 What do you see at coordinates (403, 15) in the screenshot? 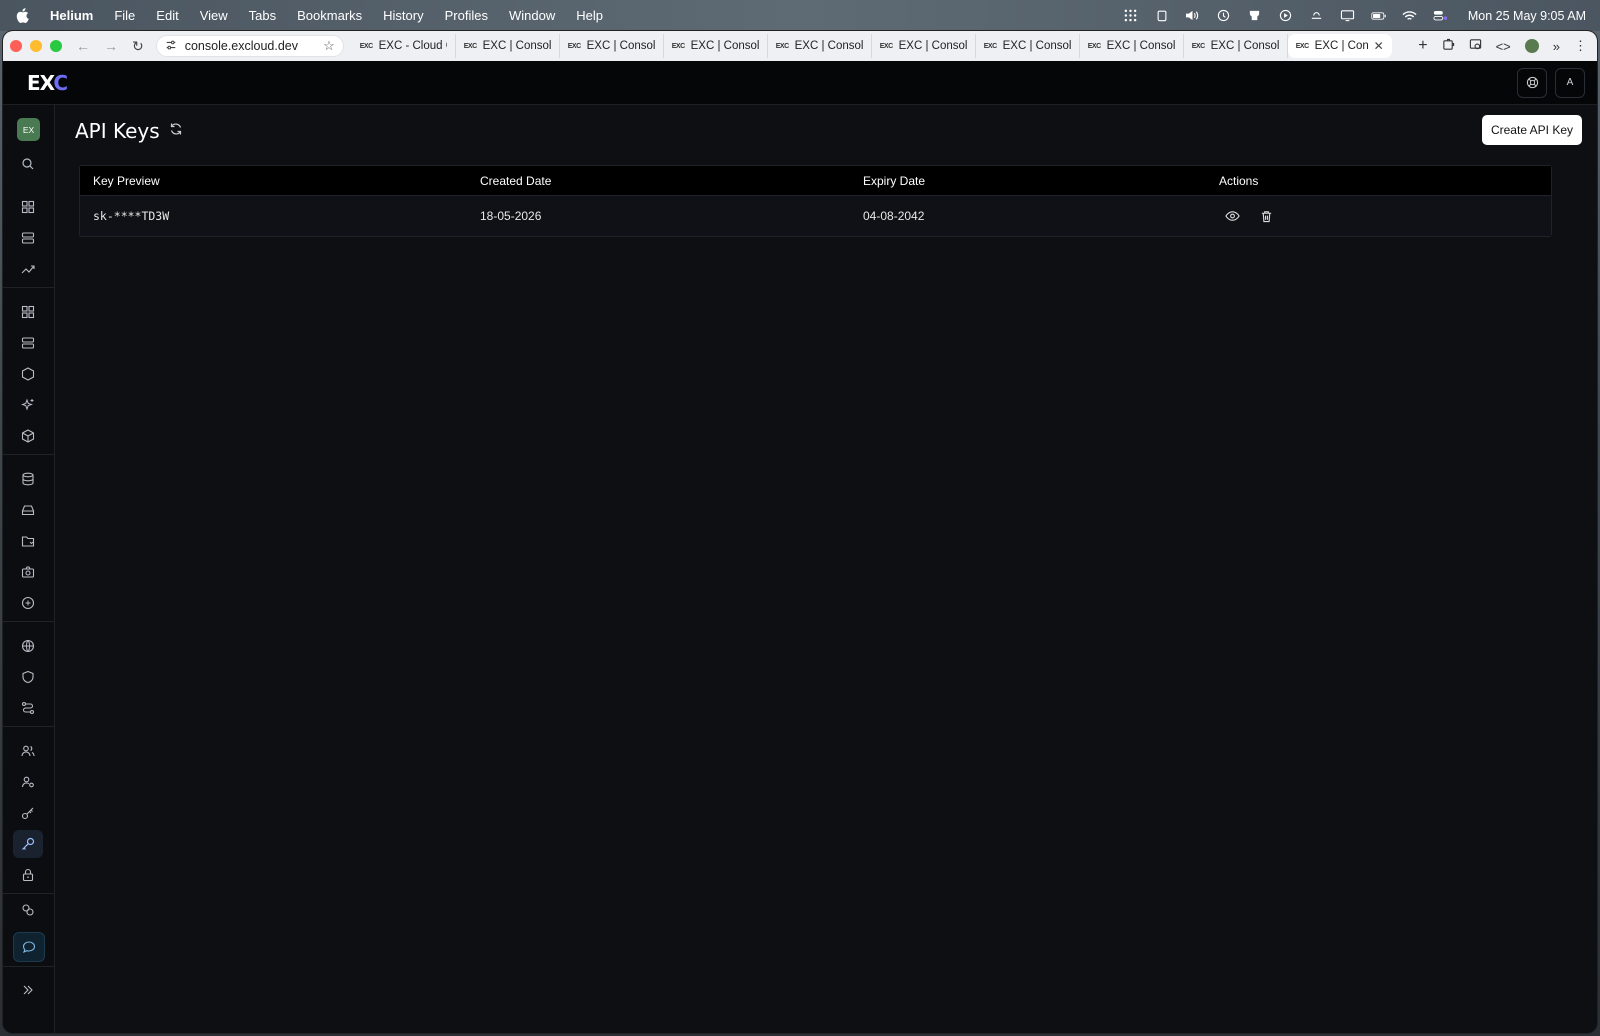
I see `menu-history: History` at bounding box center [403, 15].